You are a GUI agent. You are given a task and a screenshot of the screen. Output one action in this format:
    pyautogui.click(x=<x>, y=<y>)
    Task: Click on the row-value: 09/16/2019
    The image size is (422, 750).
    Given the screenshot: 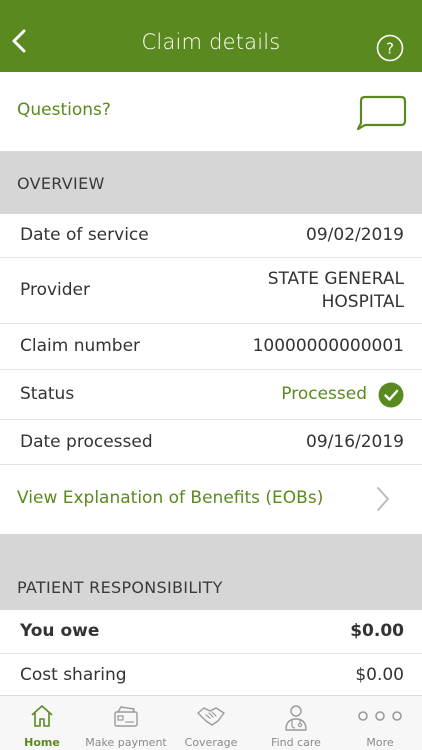 What is the action you would take?
    pyautogui.click(x=355, y=442)
    